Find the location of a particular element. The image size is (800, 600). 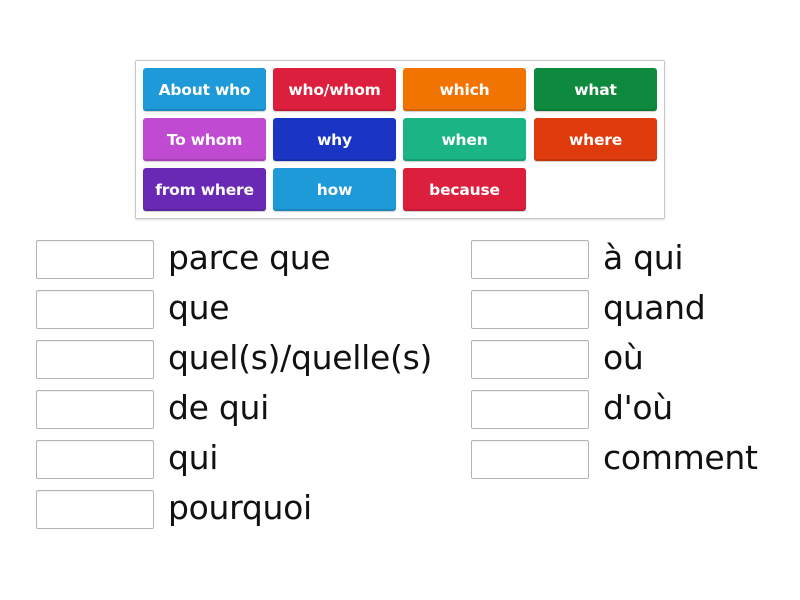

tile-label: from where is located at coordinates (204, 189).